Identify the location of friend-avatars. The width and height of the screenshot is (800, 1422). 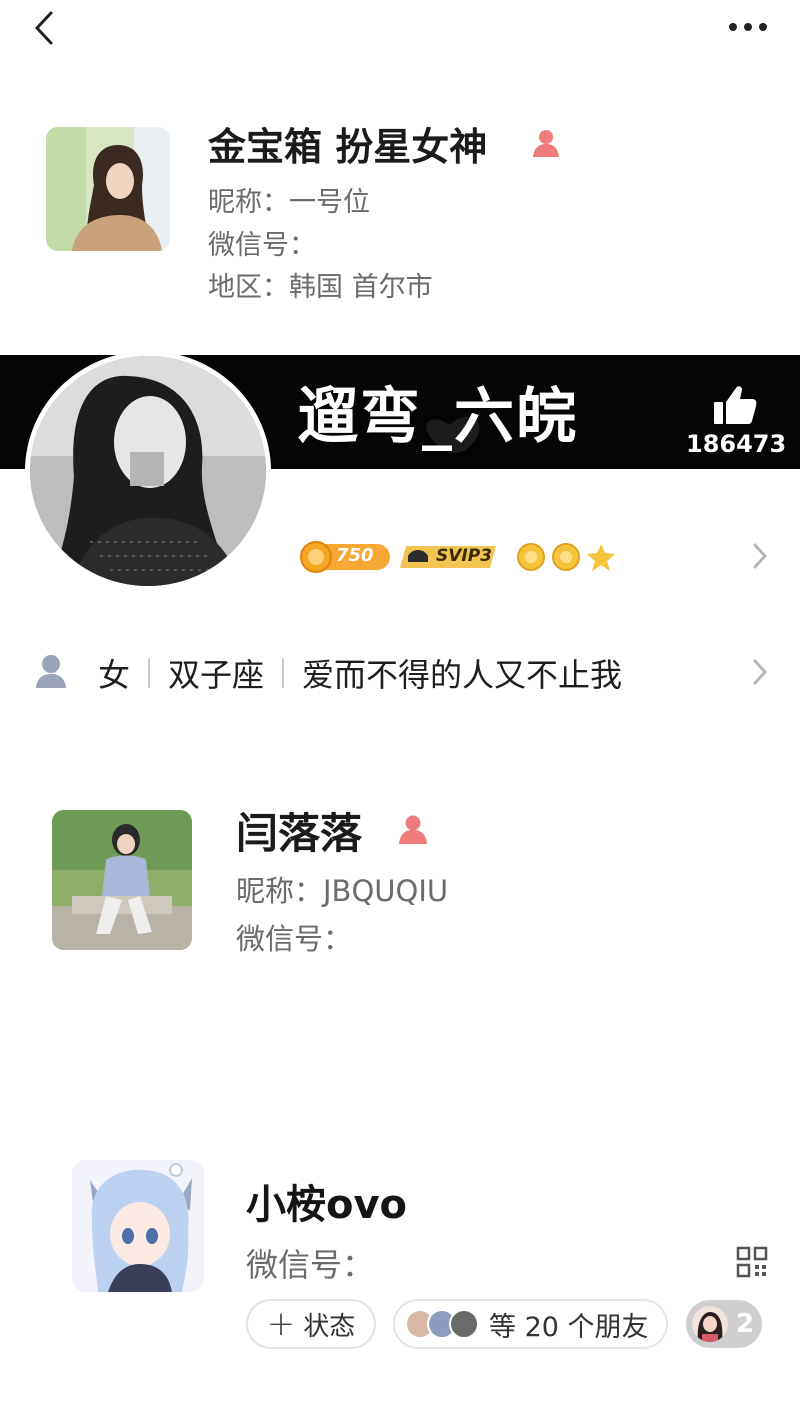
(442, 1324).